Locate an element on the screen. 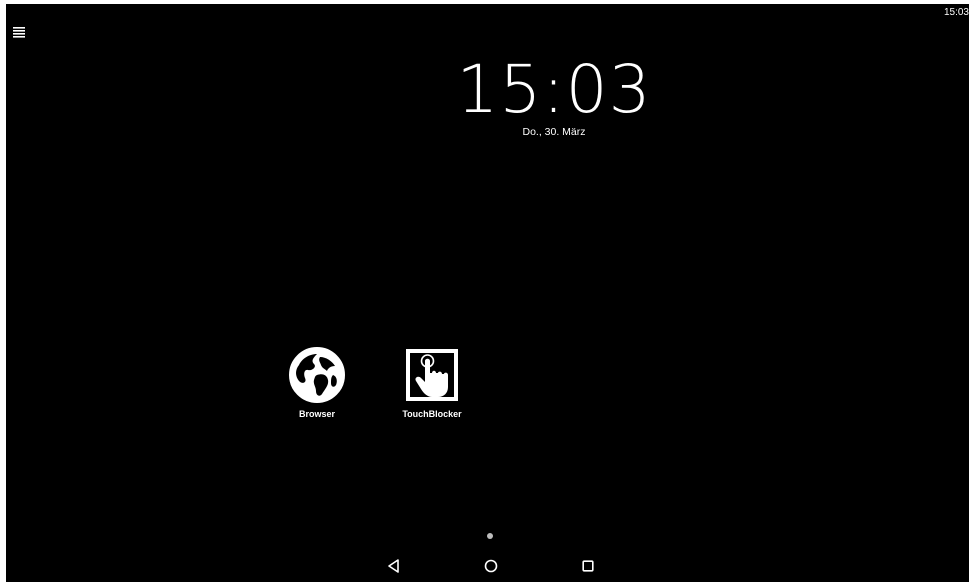 This screenshot has height=582, width=969. app-label-browser: Browser is located at coordinates (316, 414).